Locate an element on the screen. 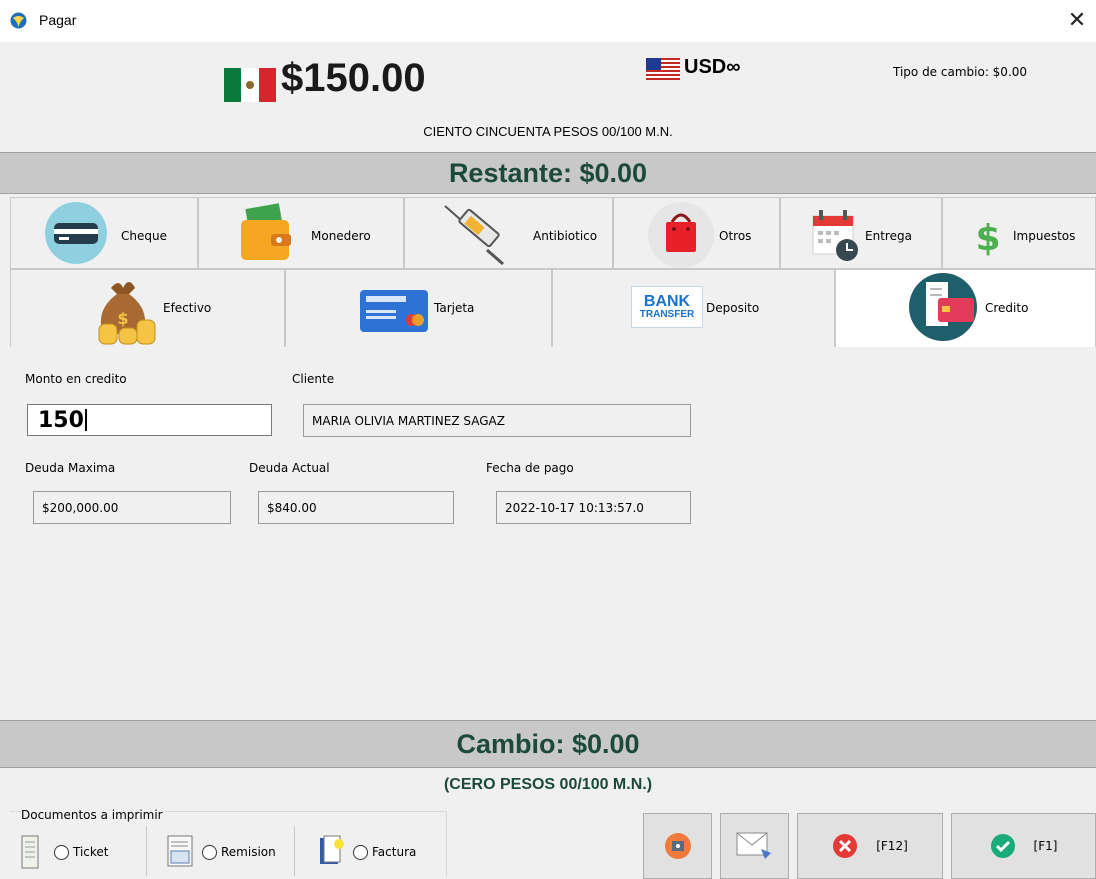 The height and width of the screenshot is (879, 1096). tab-label: Antibiotico is located at coordinates (565, 236).